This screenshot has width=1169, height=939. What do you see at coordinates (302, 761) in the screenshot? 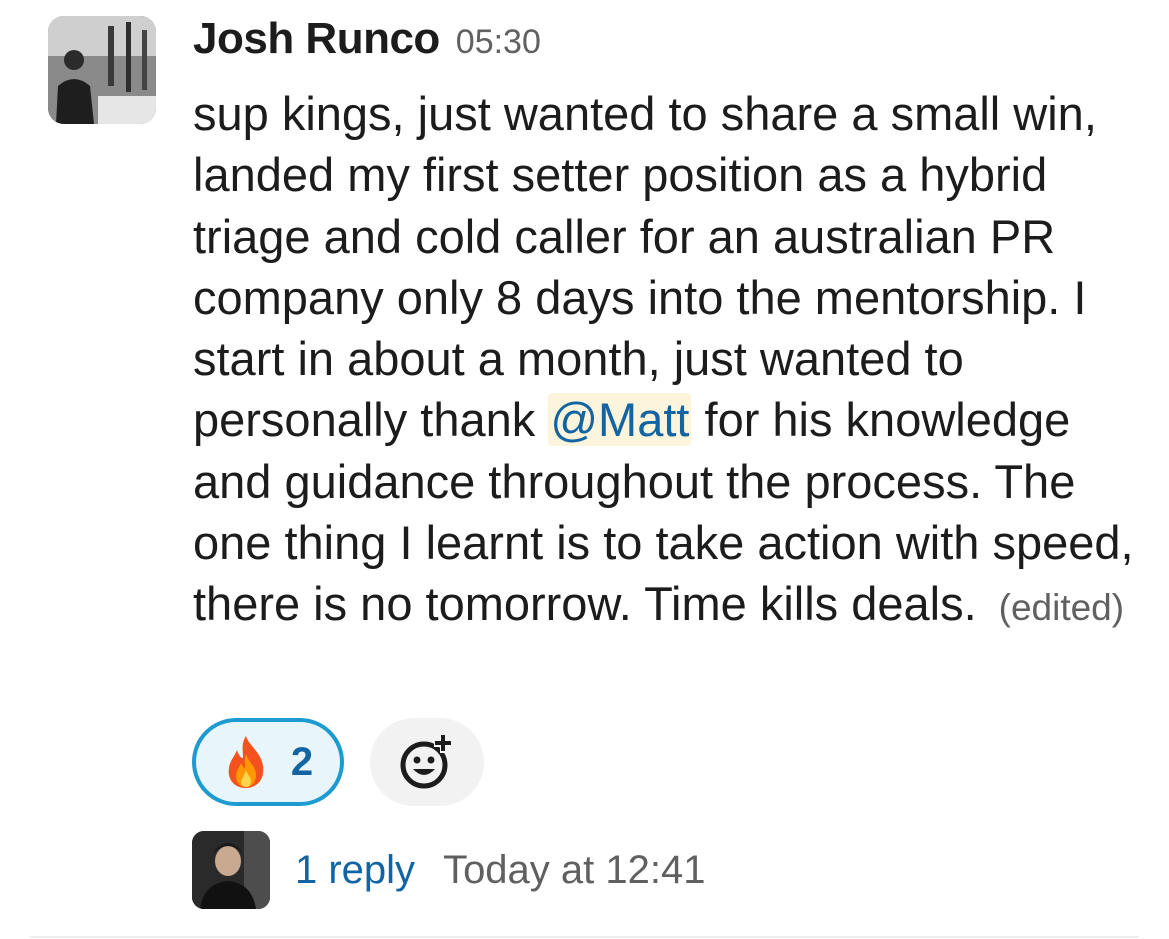
I see `reaction-count: 2` at bounding box center [302, 761].